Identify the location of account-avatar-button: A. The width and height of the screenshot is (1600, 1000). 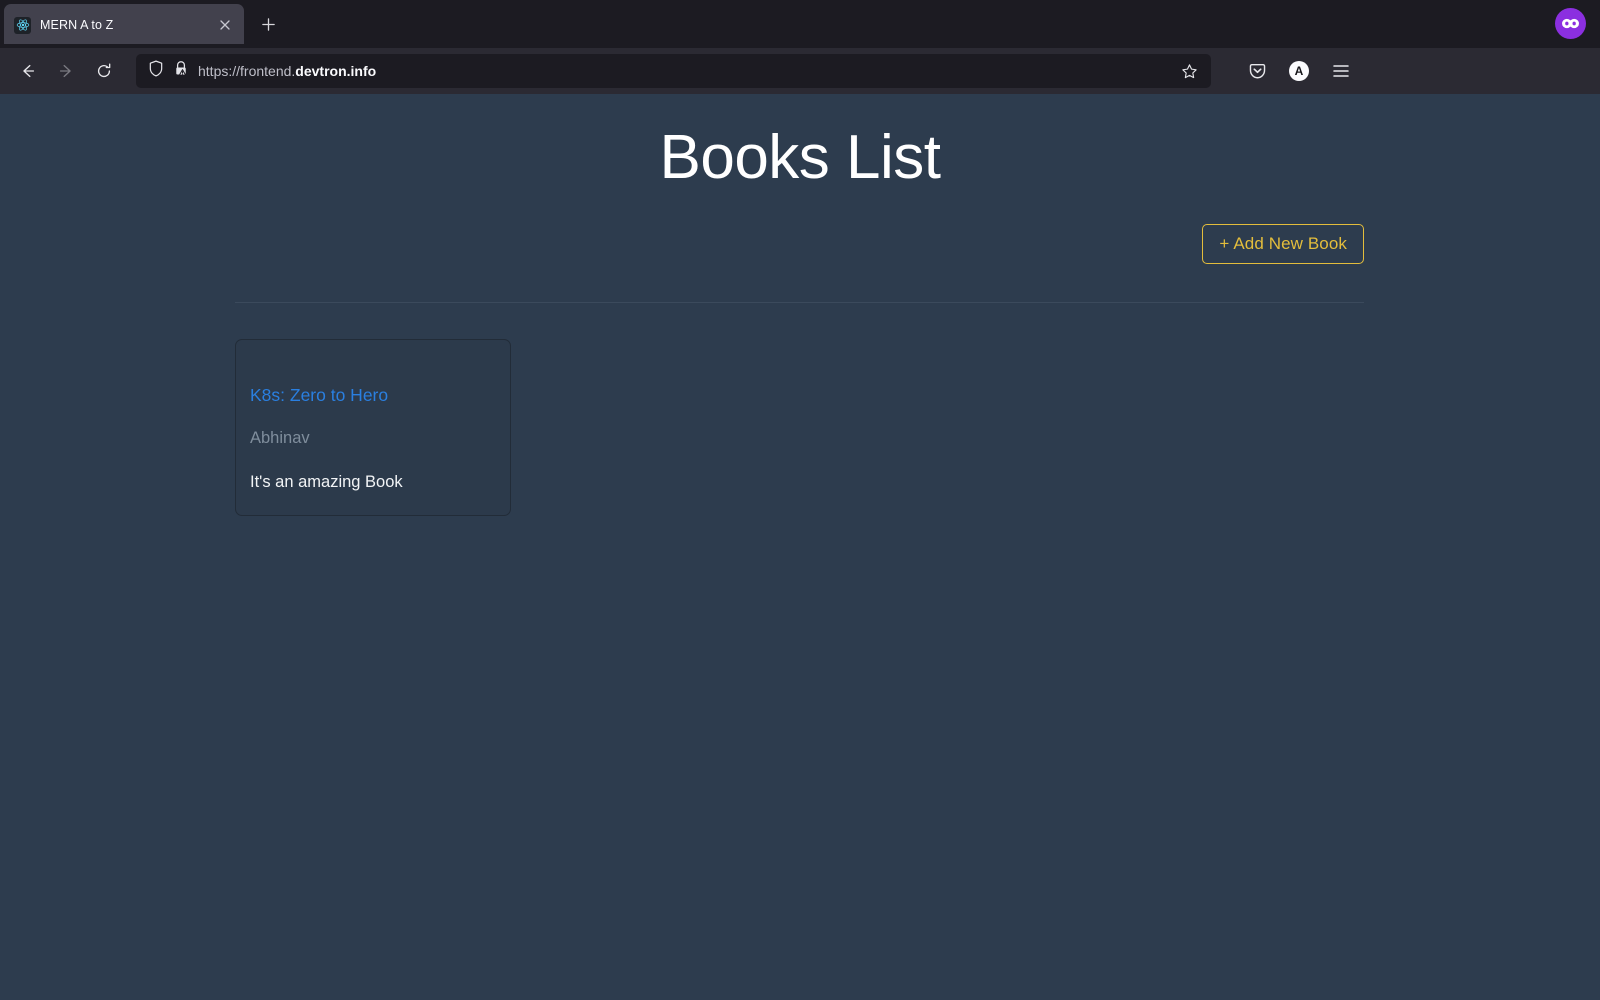
(1299, 71).